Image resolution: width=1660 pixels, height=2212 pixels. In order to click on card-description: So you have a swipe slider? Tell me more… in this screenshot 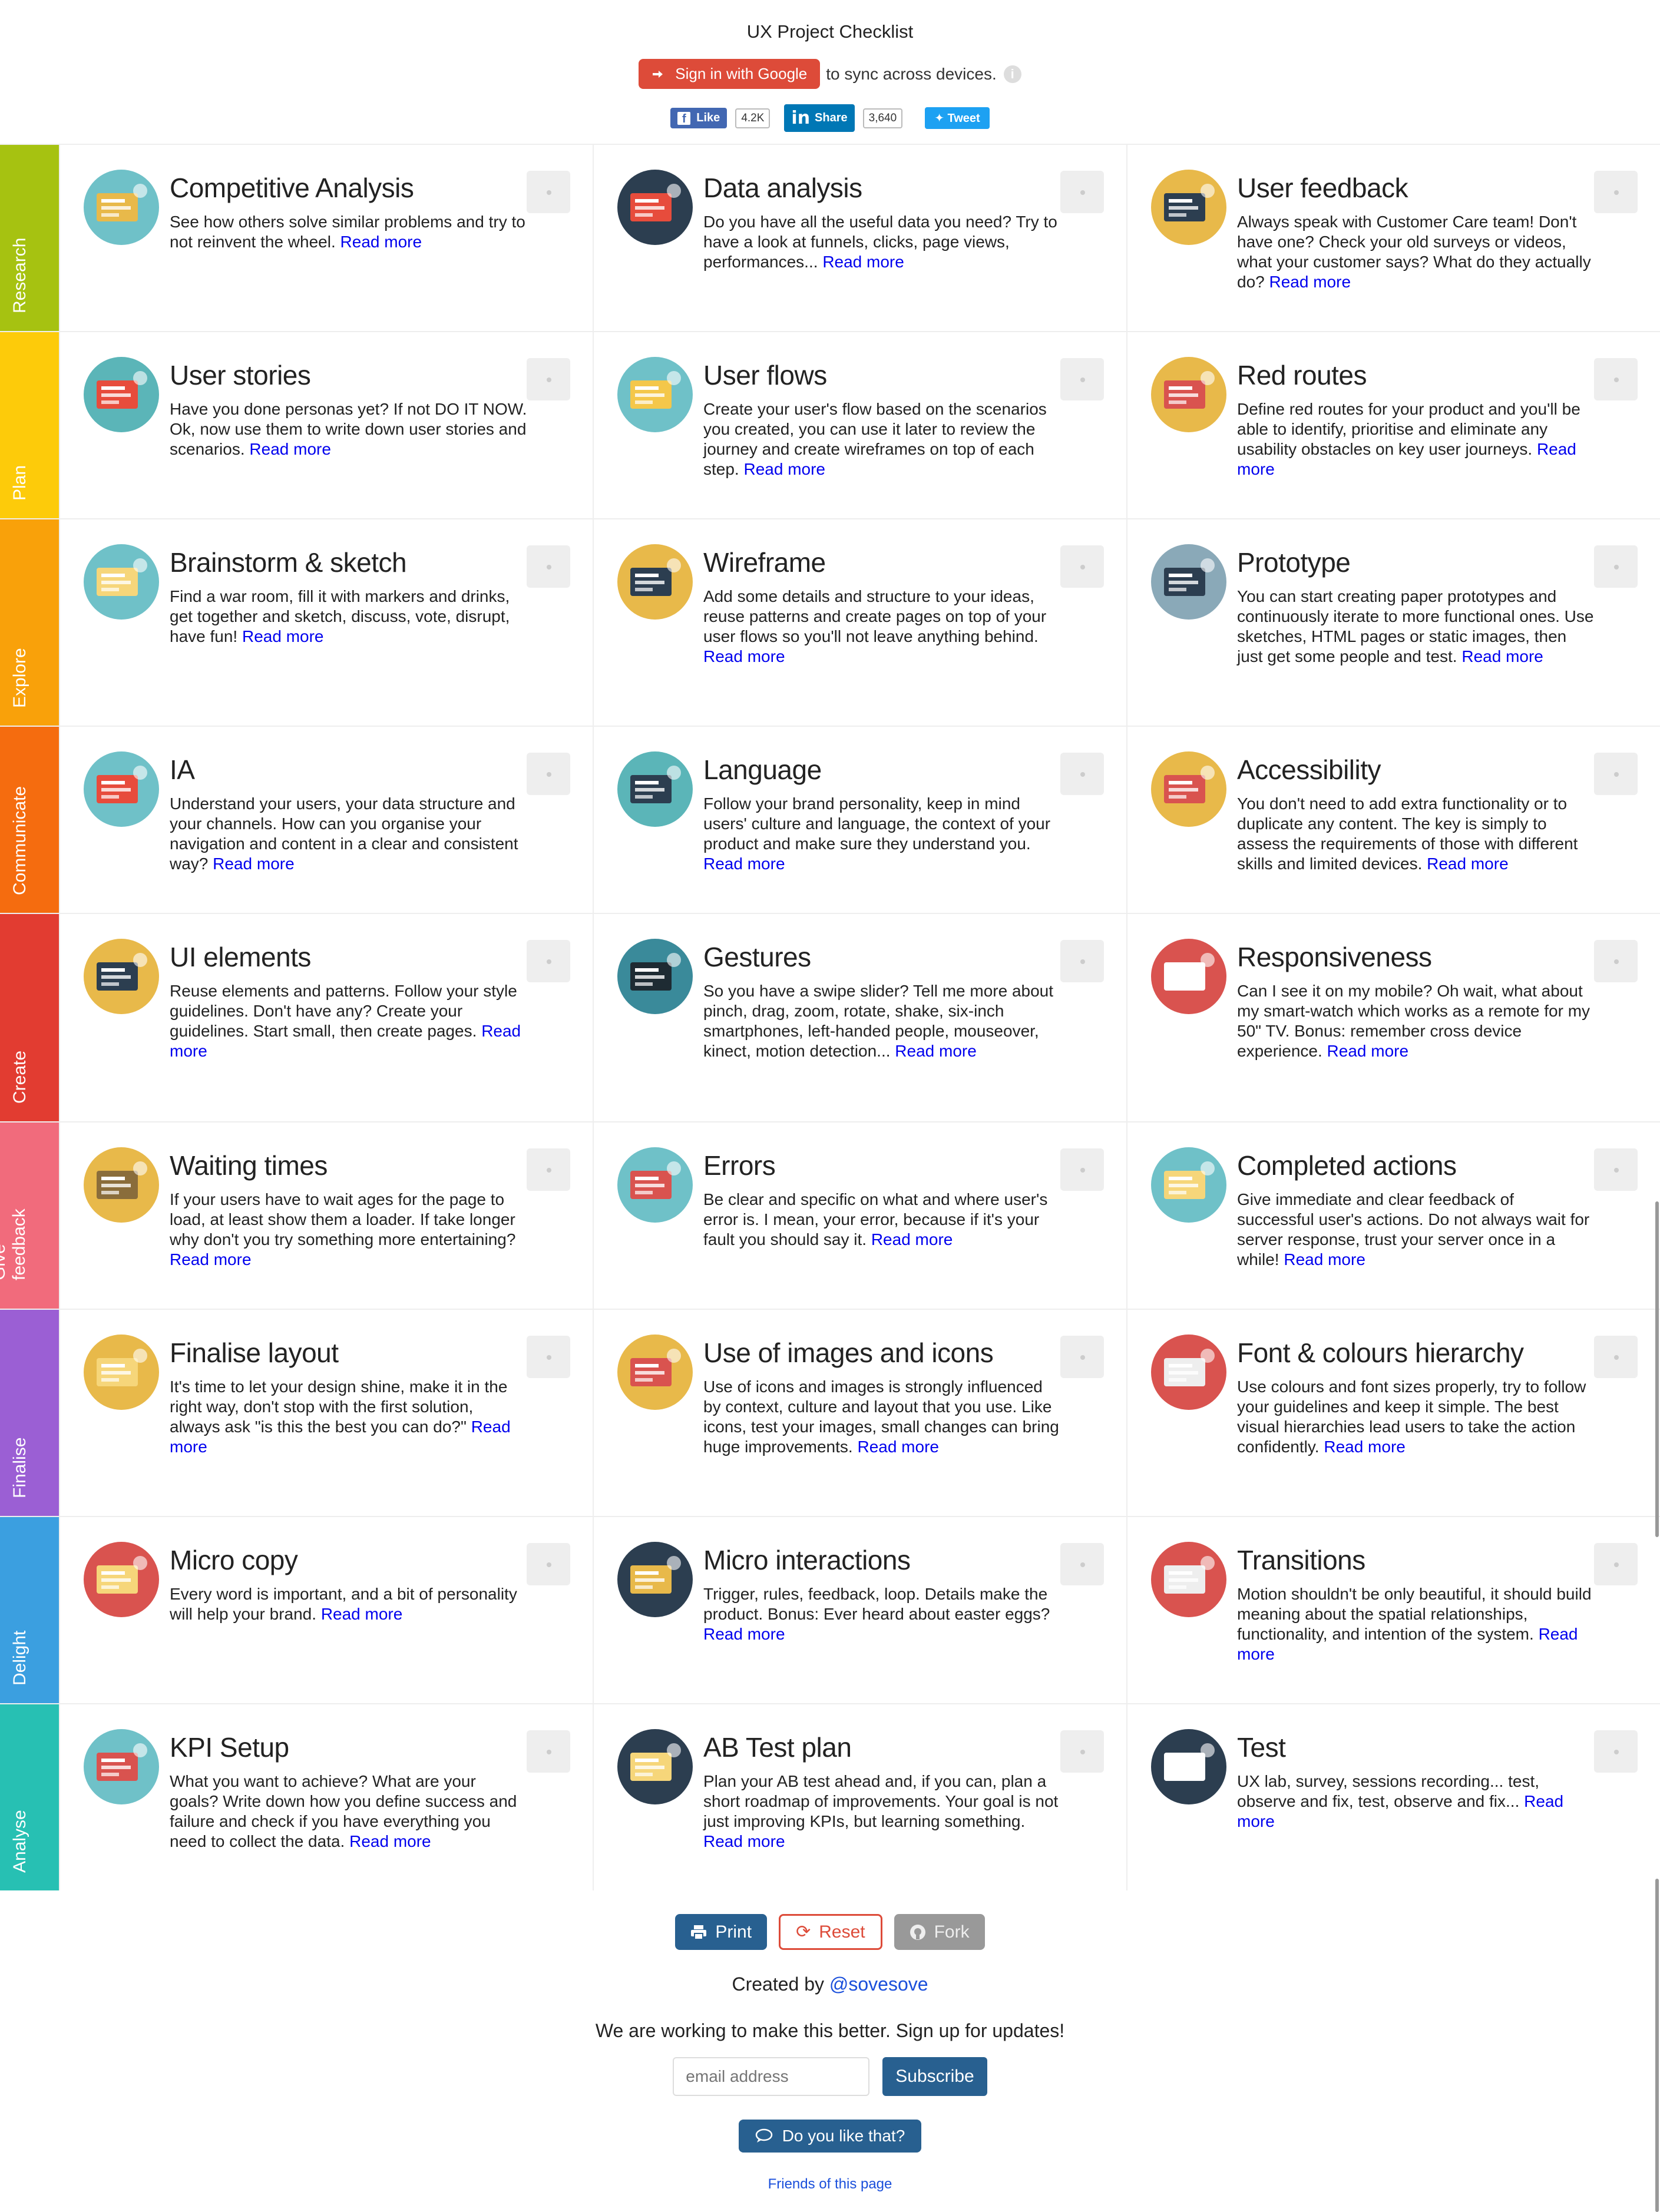, I will do `click(894, 1021)`.